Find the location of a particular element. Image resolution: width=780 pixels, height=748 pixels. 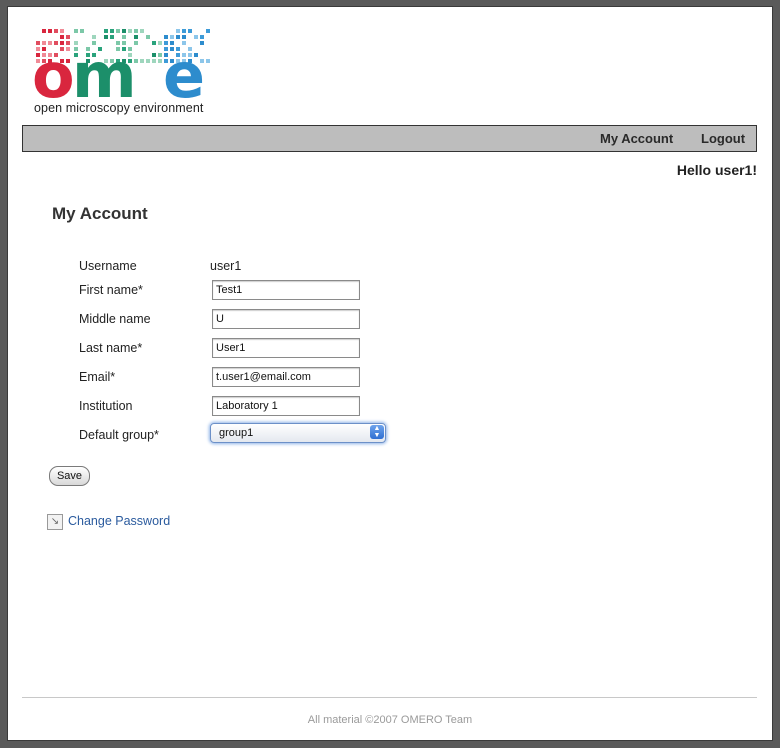

email-row: Email* is located at coordinates (279, 377).